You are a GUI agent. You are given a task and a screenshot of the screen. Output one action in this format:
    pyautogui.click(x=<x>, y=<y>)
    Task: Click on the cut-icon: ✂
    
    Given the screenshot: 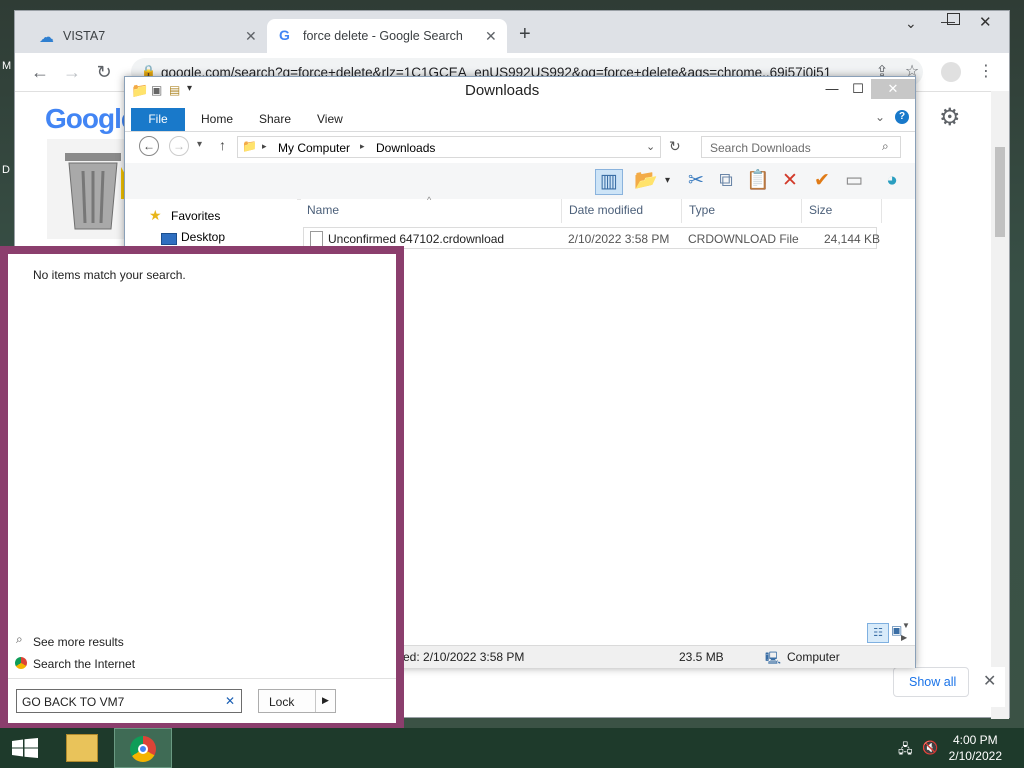 What is the action you would take?
    pyautogui.click(x=696, y=181)
    